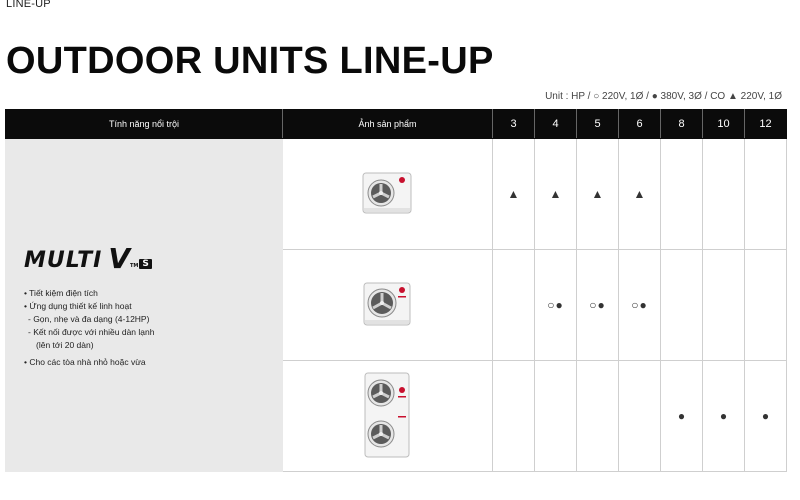  What do you see at coordinates (723, 416) in the screenshot?
I see `row3-hp-10: ●` at bounding box center [723, 416].